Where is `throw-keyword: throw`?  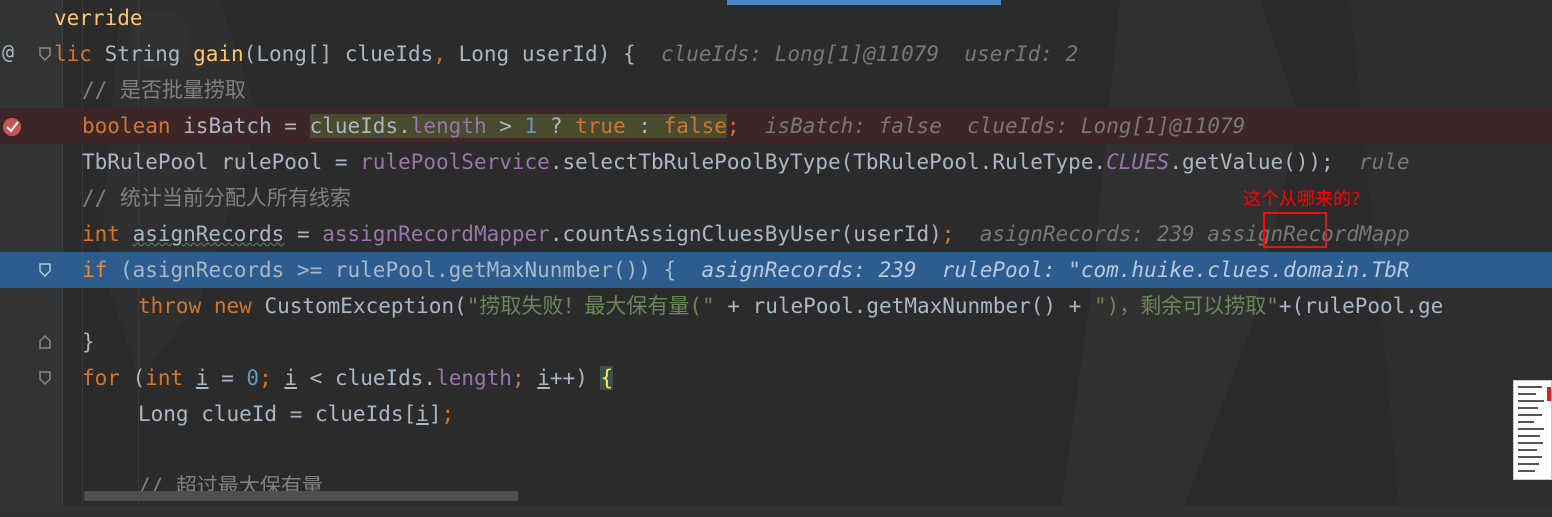
throw-keyword: throw is located at coordinates (176, 306).